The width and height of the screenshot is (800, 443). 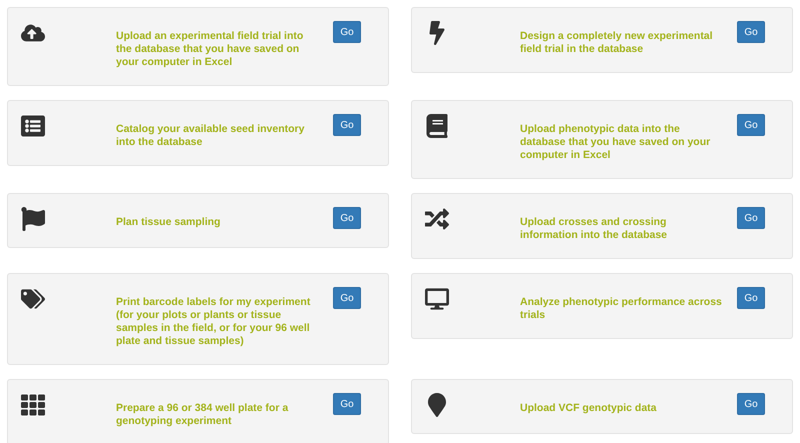 What do you see at coordinates (616, 142) in the screenshot?
I see `card-description: Upload phenotypic data into the database that you have saved on your computer in Excel` at bounding box center [616, 142].